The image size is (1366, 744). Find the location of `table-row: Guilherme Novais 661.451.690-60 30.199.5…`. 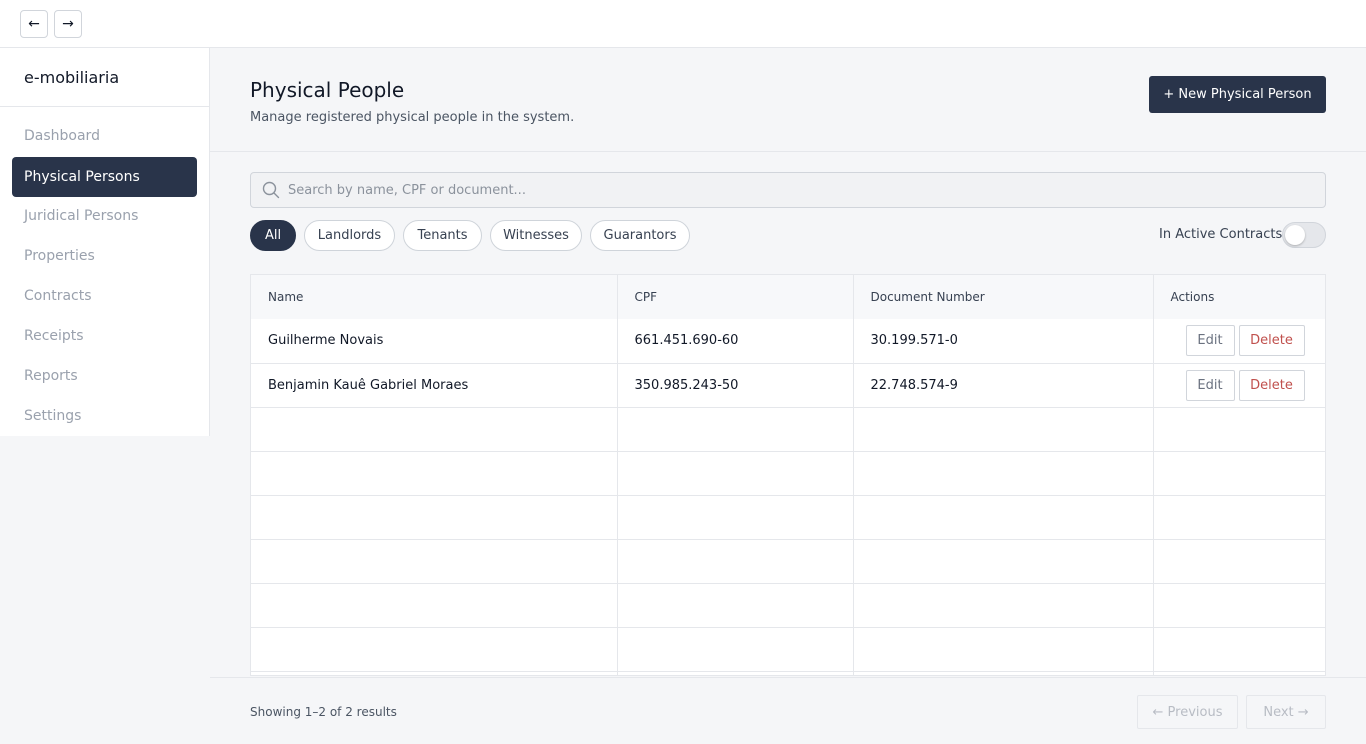

table-row: Guilherme Novais 661.451.690-60 30.199.5… is located at coordinates (788, 341).